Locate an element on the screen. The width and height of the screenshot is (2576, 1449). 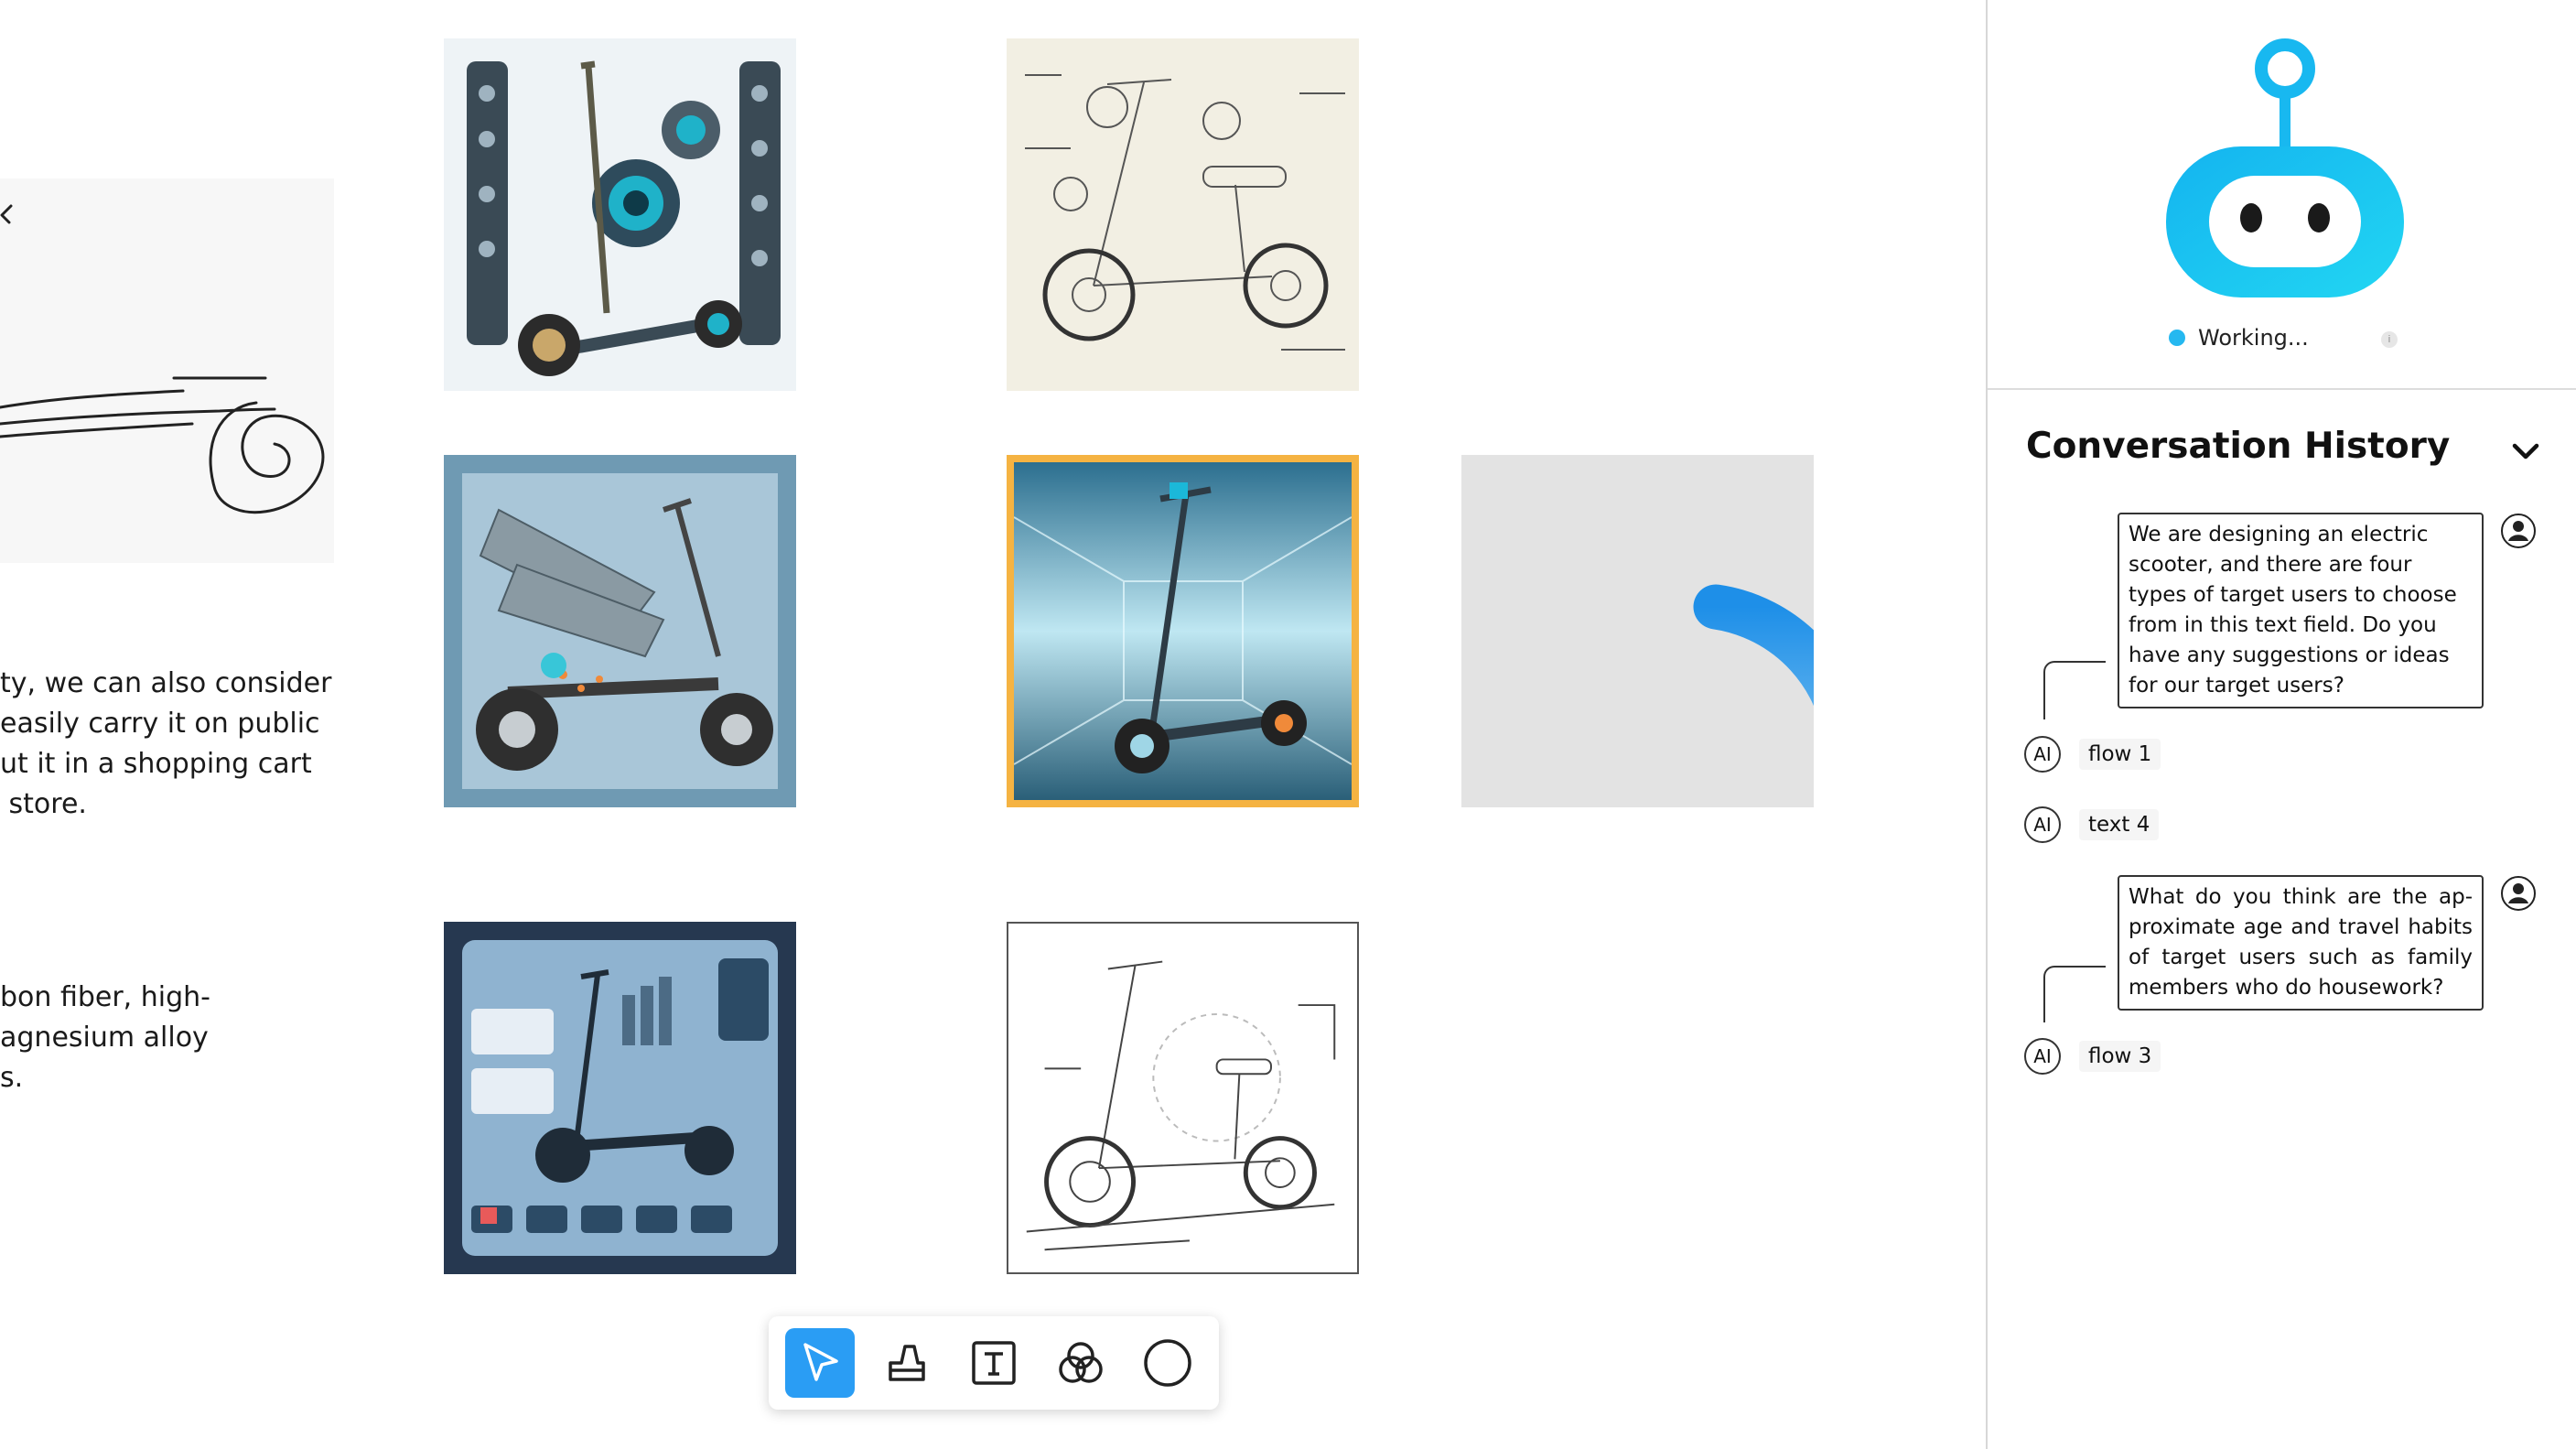
ai-response: AI flow 3 is located at coordinates (2092, 1056).